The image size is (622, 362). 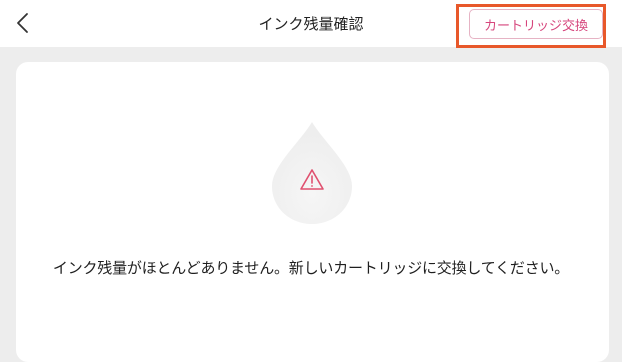 I want to click on replace-cartridge-button: カートリッジ交換, so click(x=536, y=24).